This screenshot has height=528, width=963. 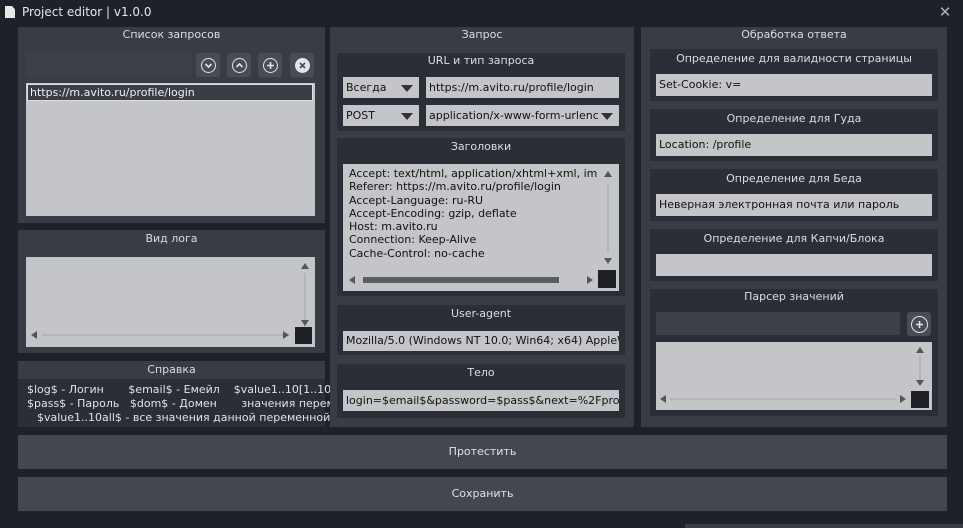 I want to click on test-button: Протестить, so click(x=482, y=452).